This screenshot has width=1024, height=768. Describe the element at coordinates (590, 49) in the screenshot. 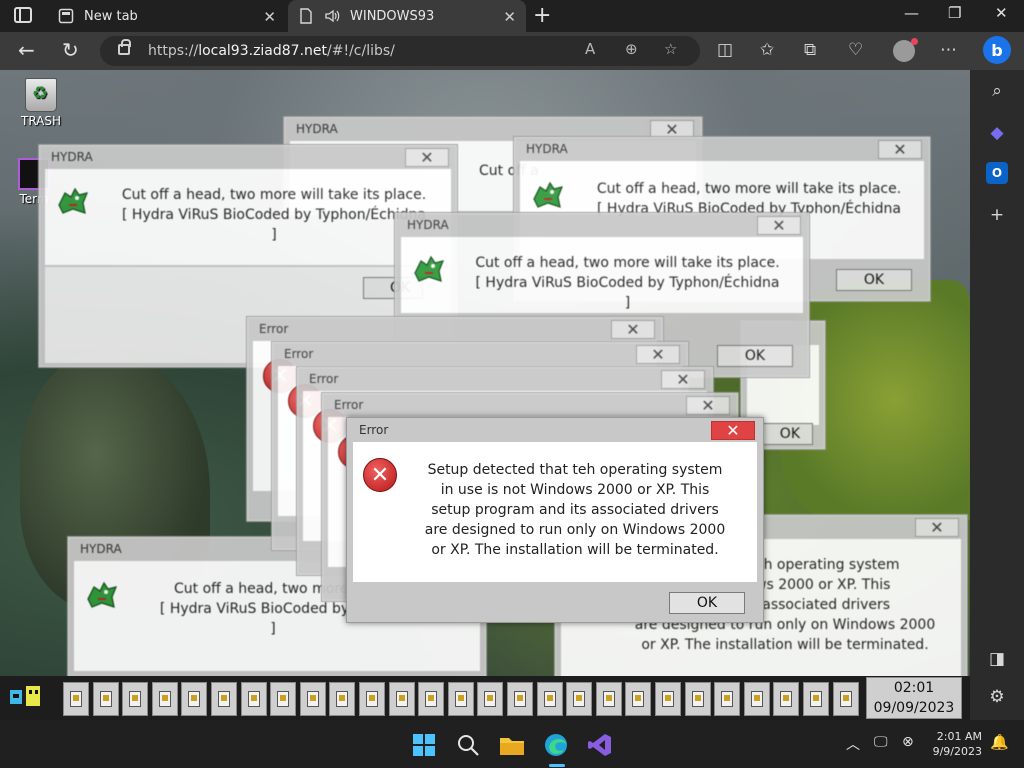

I see `read-aloud-icon: A` at that location.